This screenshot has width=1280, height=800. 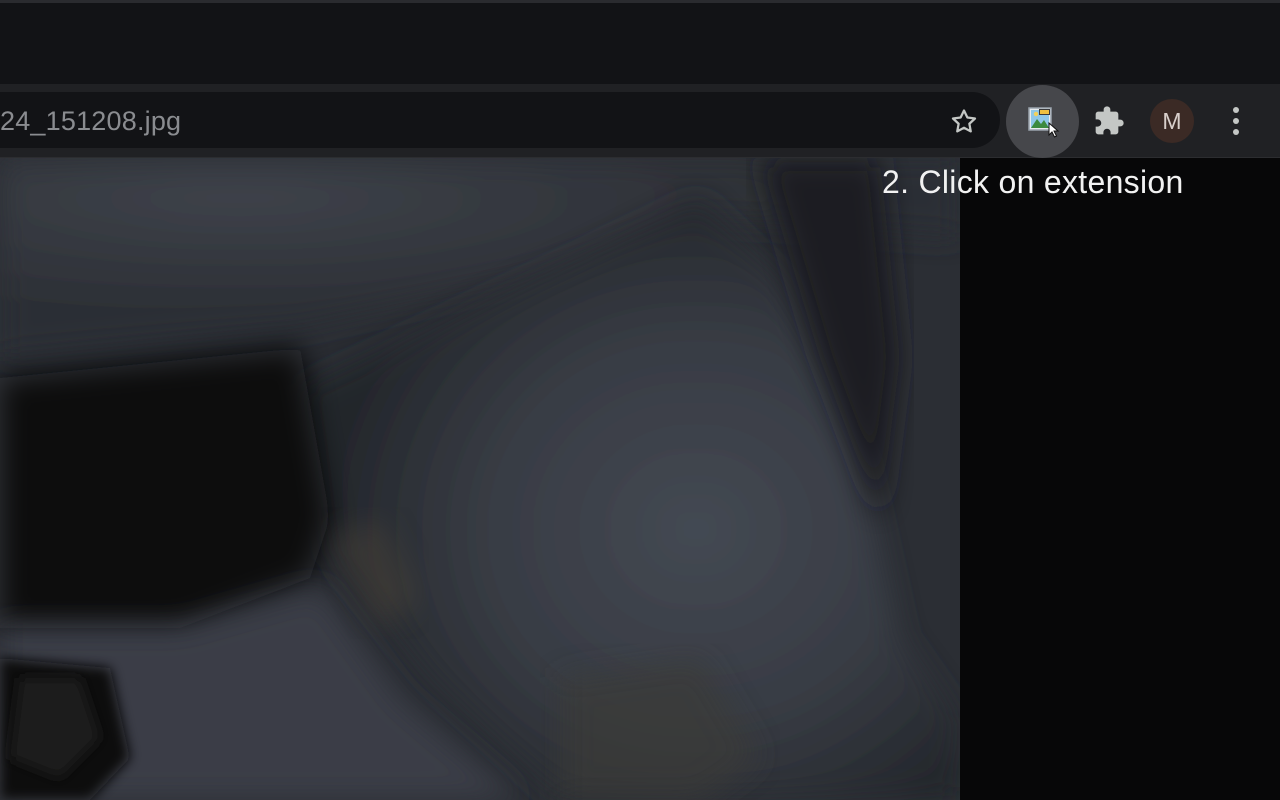 What do you see at coordinates (500, 120) in the screenshot?
I see `address-bar: 24_151208.jpg` at bounding box center [500, 120].